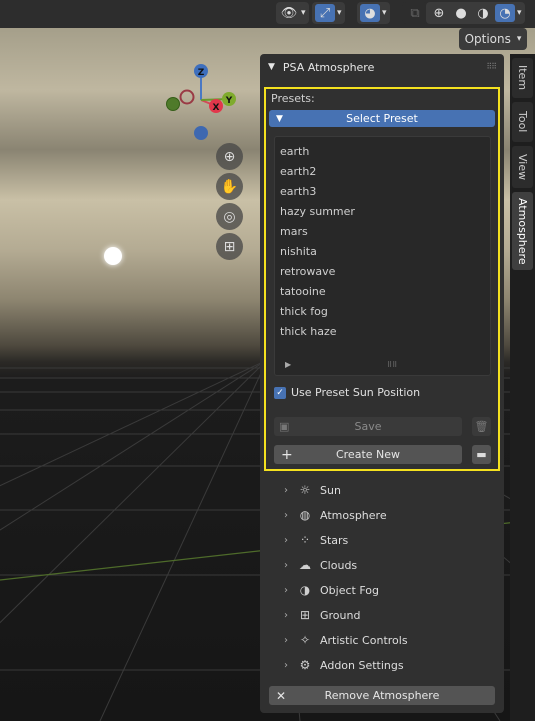 This screenshot has width=535, height=721. What do you see at coordinates (267, 14) in the screenshot?
I see `viewport-header: 👁 ▾ ⤢ ▾ ◕ ▾ ⧉ ⊕ ● ◑ ◔ ▾` at bounding box center [267, 14].